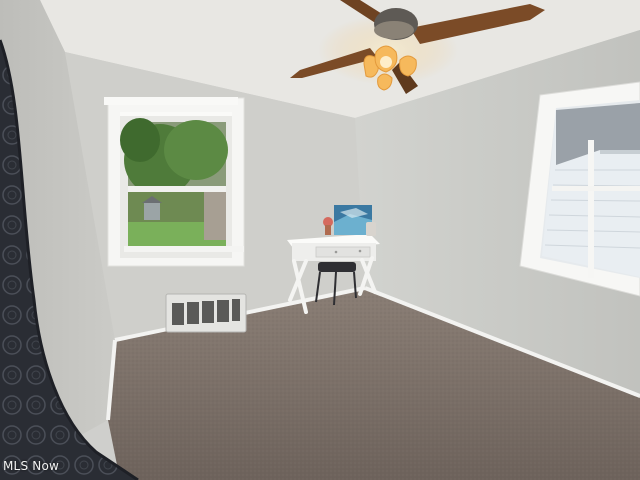 This screenshot has width=640, height=480. Describe the element at coordinates (206, 313) in the screenshot. I see `floor-vent` at that location.